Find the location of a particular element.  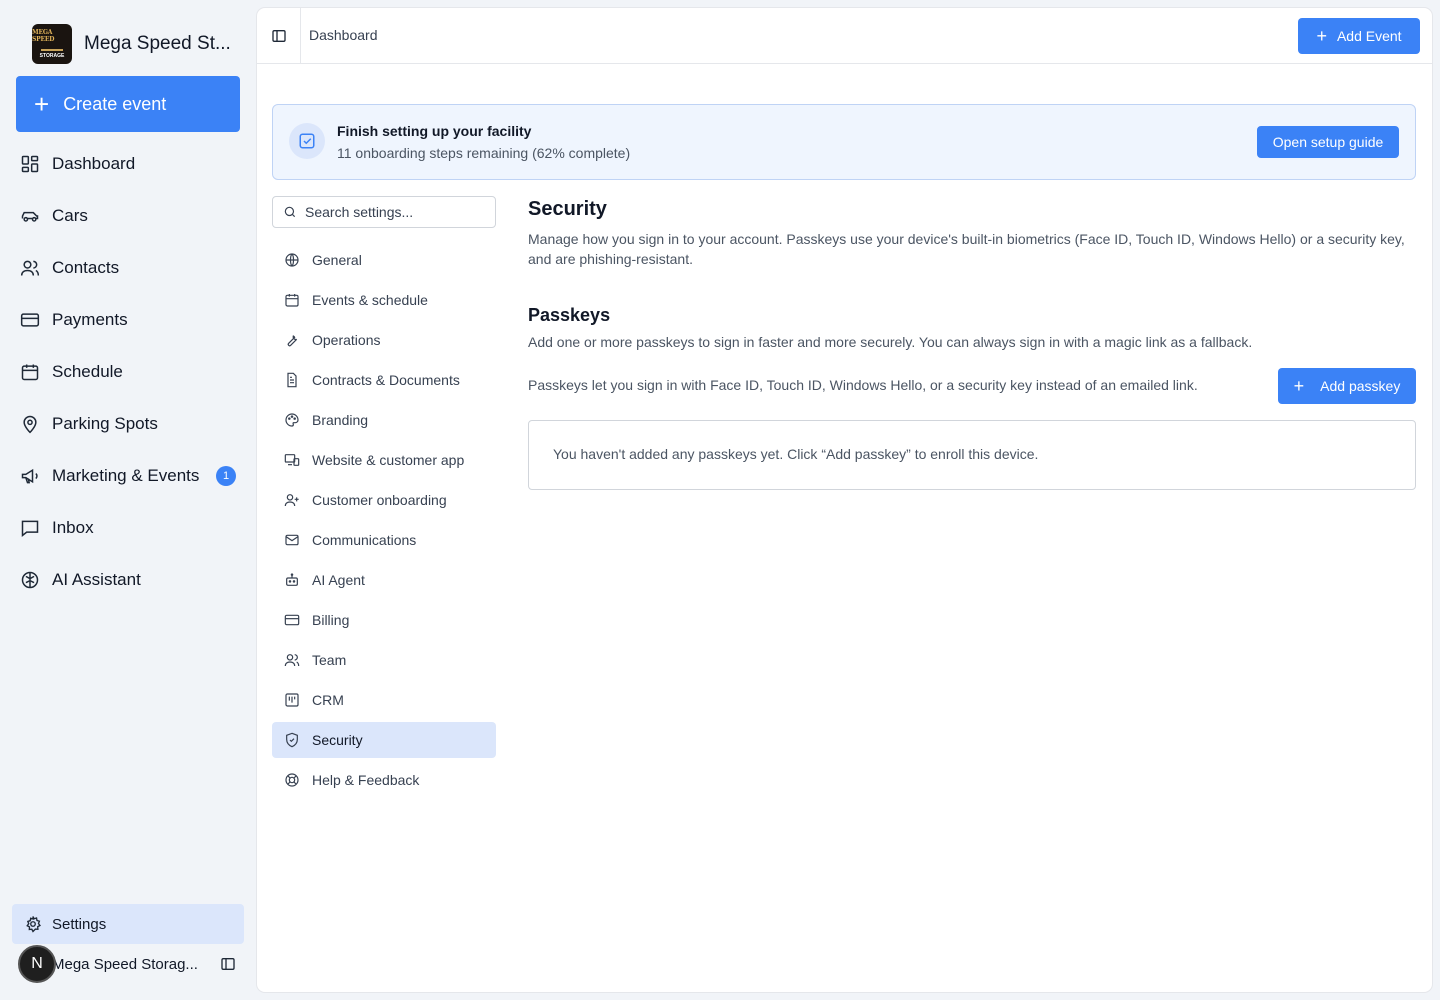

settings-nav-communications: Communications is located at coordinates (384, 540).